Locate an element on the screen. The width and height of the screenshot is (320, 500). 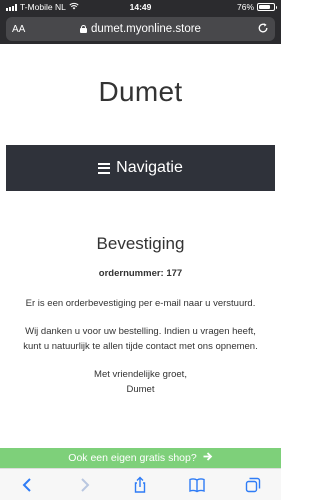
wifi-icon is located at coordinates (74, 7).